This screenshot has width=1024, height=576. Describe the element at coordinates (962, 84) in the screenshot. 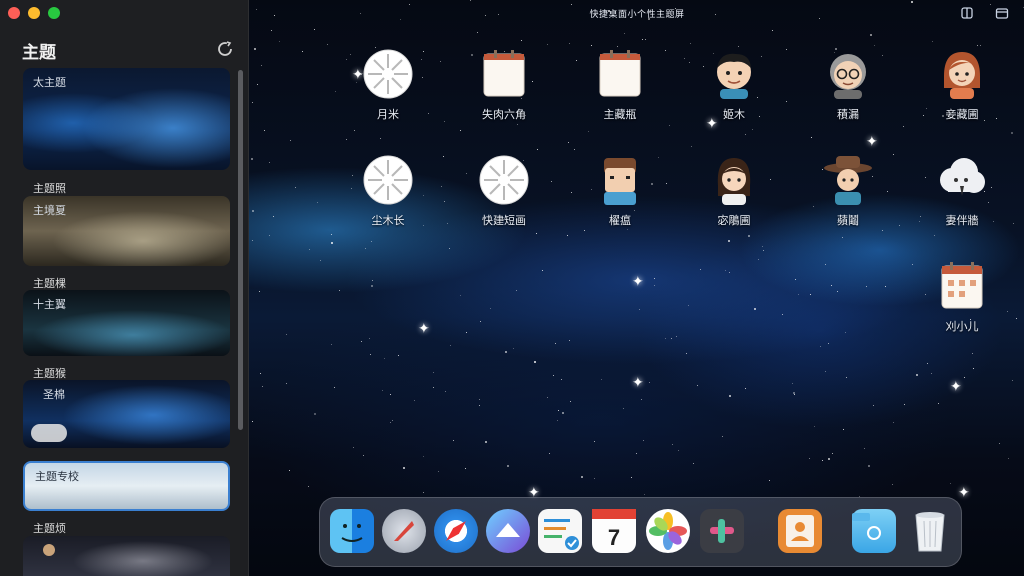

I see `desktop-icon: 妾藏圃` at that location.